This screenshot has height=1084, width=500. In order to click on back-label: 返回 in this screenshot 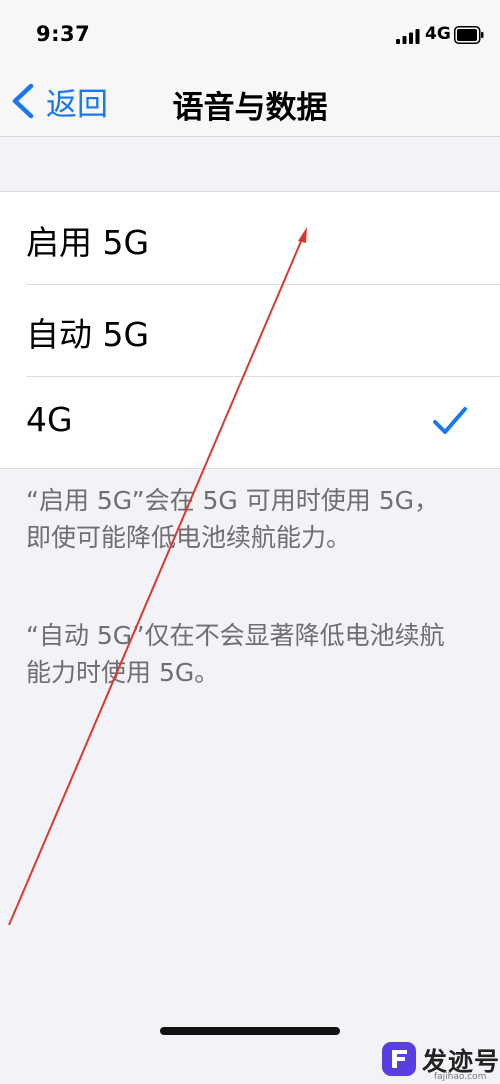, I will do `click(77, 104)`.